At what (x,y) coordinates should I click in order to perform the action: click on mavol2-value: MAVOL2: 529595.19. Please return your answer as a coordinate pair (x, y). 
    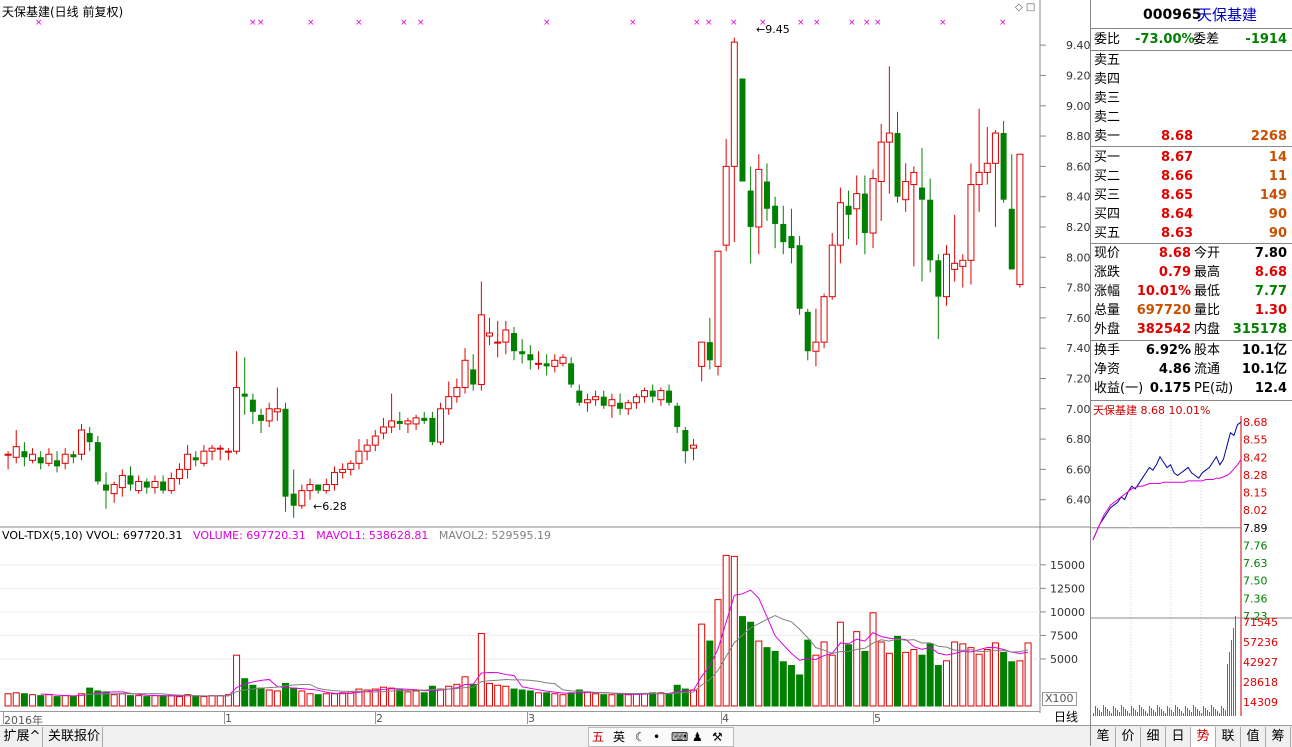
    Looking at the image, I should click on (495, 535).